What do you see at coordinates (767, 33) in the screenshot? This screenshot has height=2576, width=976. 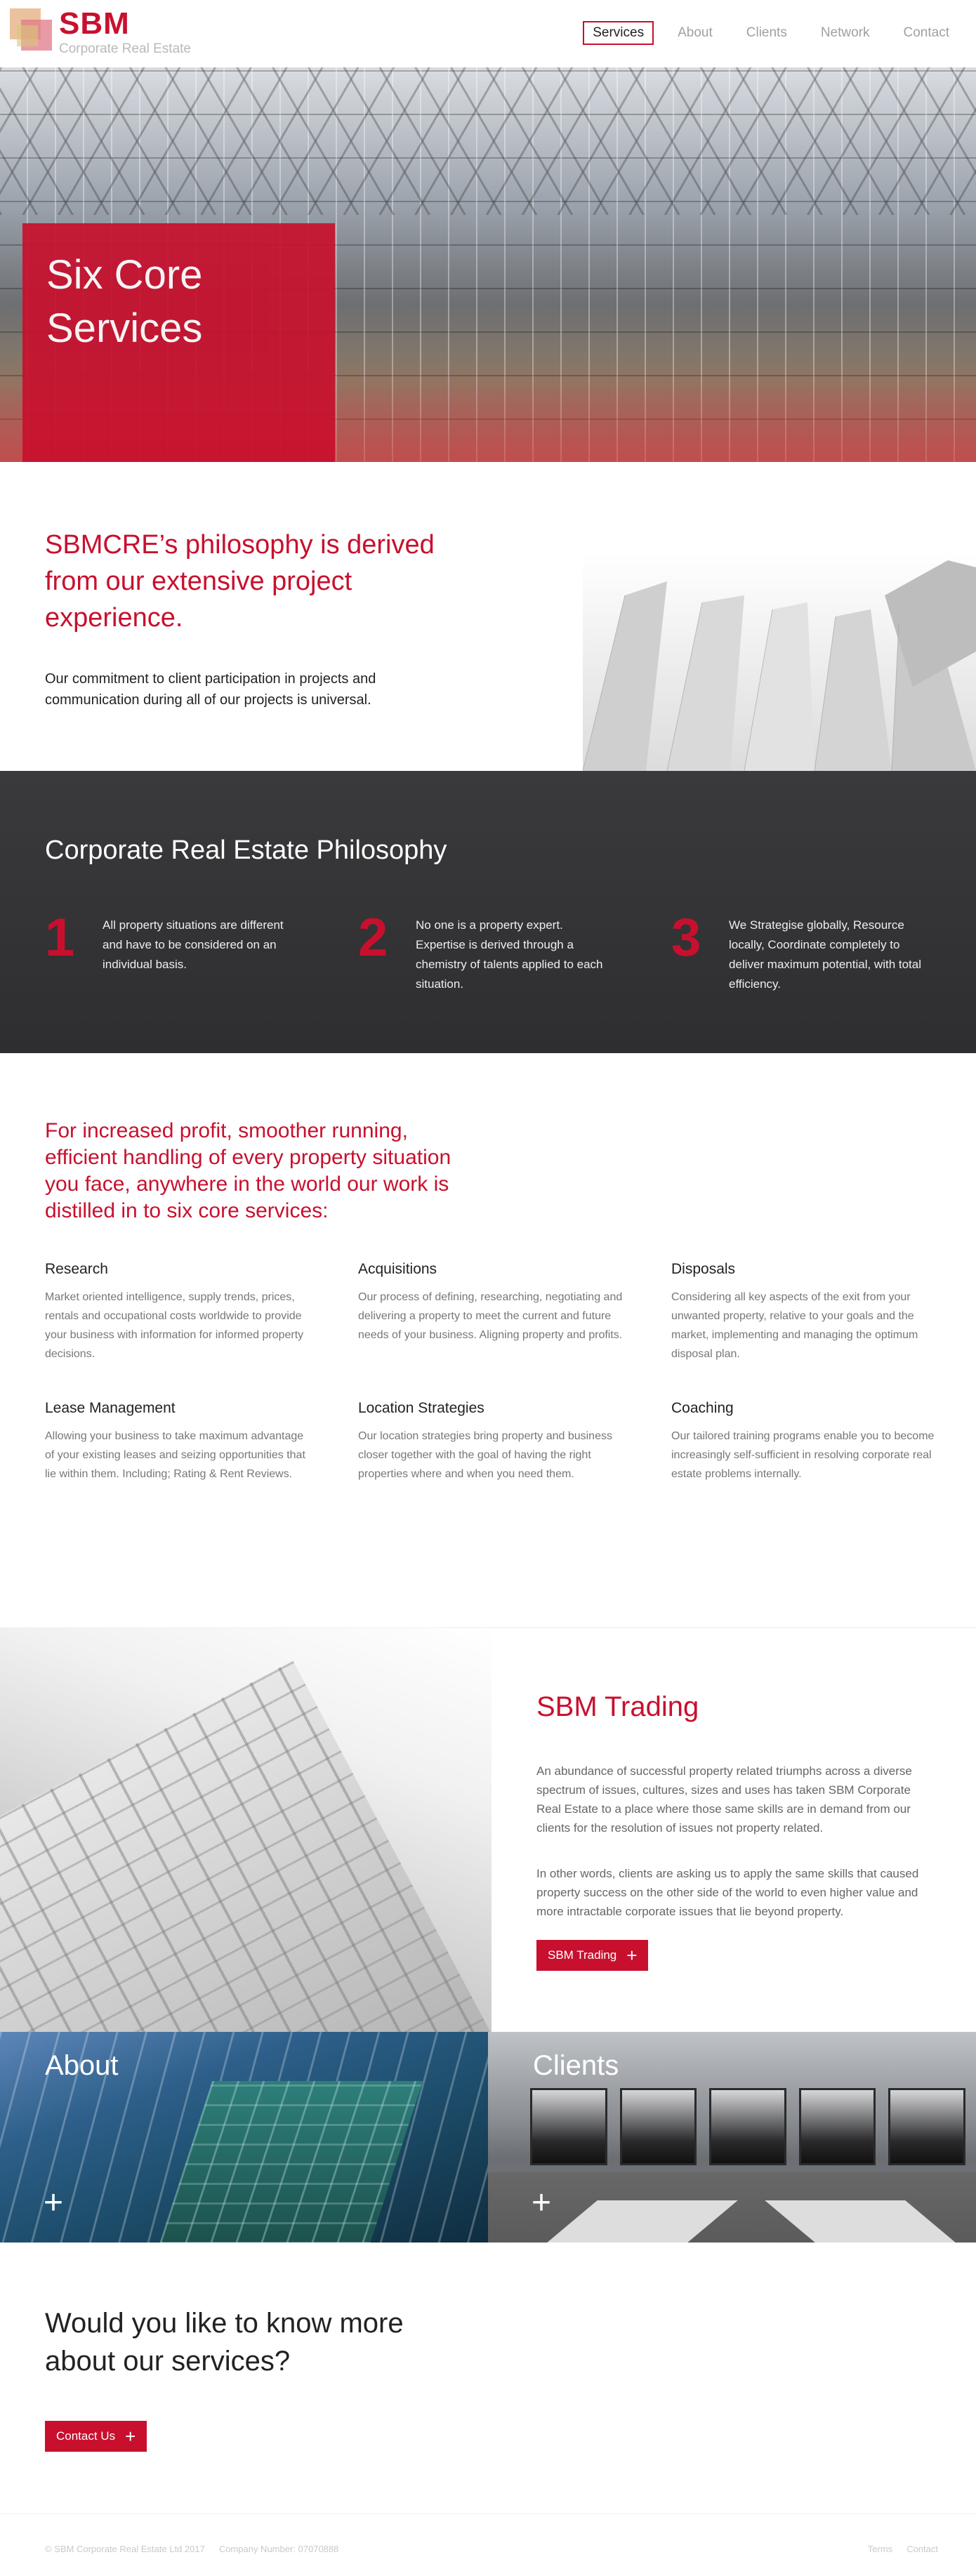 I see `nav-item-clients: Clients` at bounding box center [767, 33].